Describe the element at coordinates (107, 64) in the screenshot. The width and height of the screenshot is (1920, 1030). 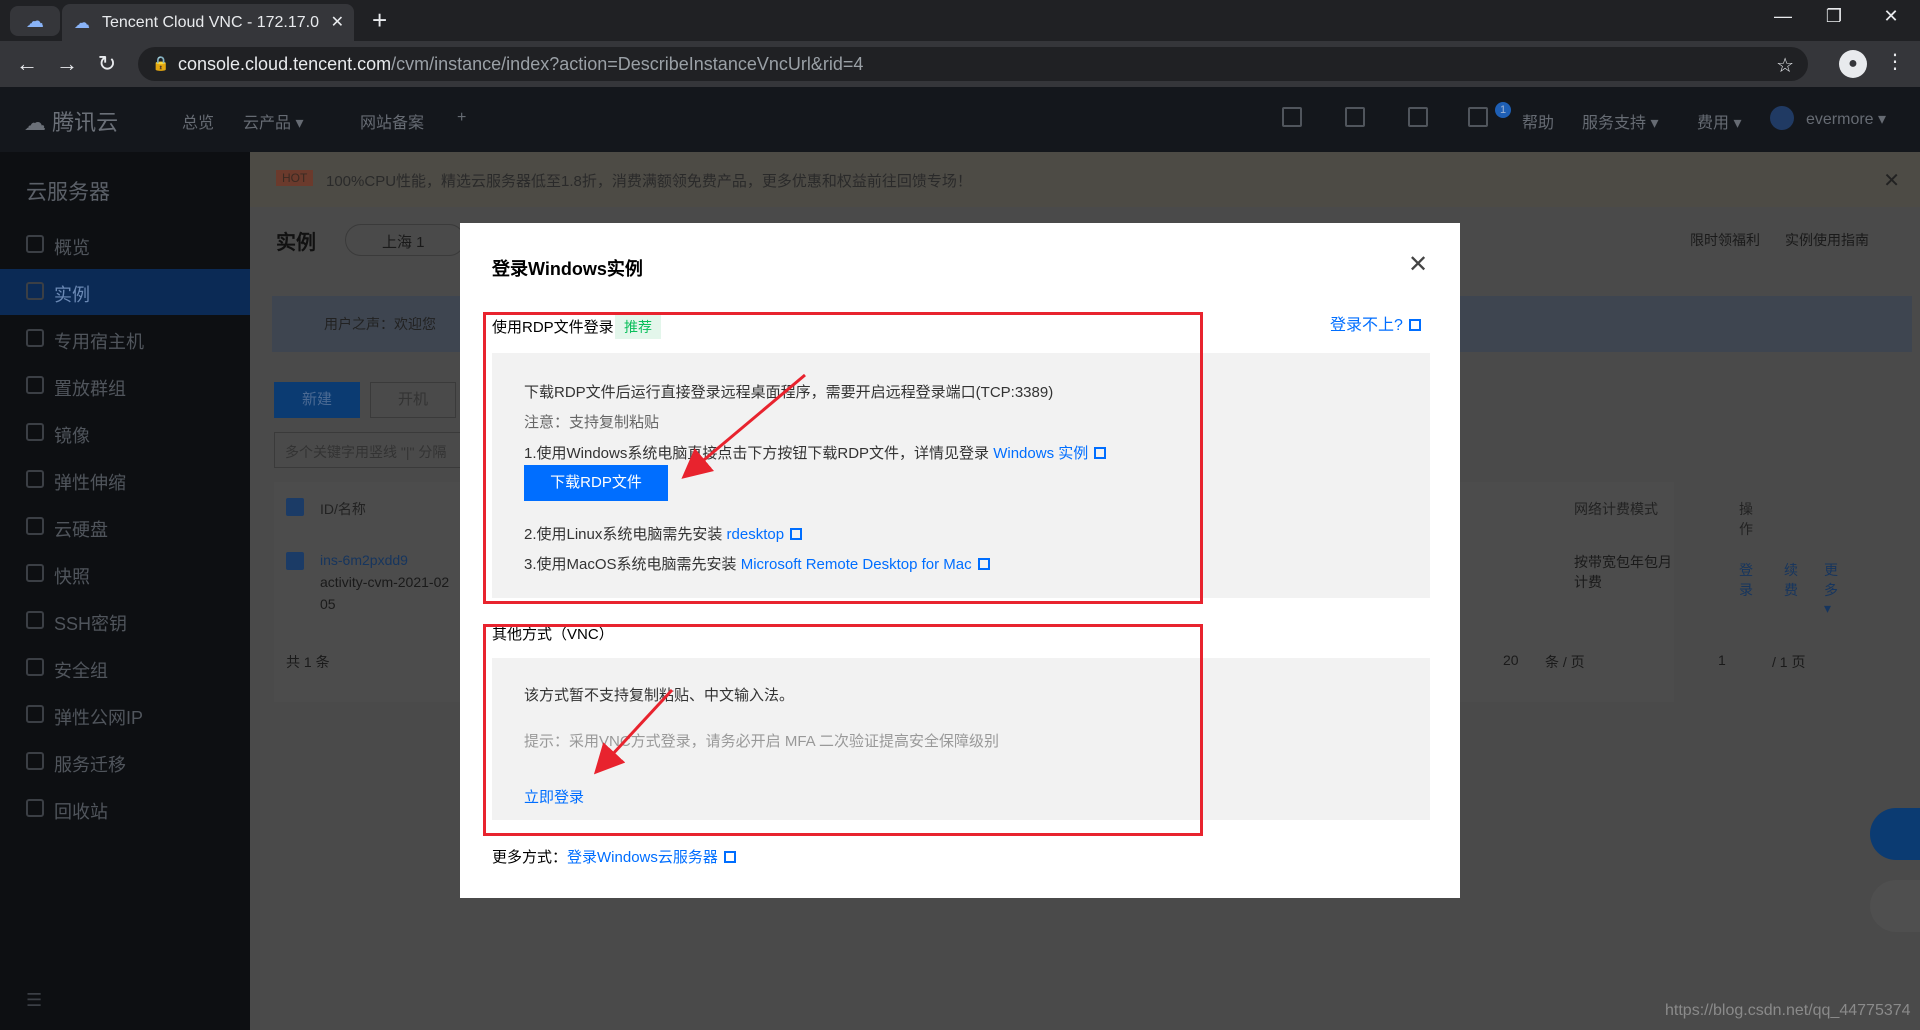
I see `reload-icon: ↻` at that location.